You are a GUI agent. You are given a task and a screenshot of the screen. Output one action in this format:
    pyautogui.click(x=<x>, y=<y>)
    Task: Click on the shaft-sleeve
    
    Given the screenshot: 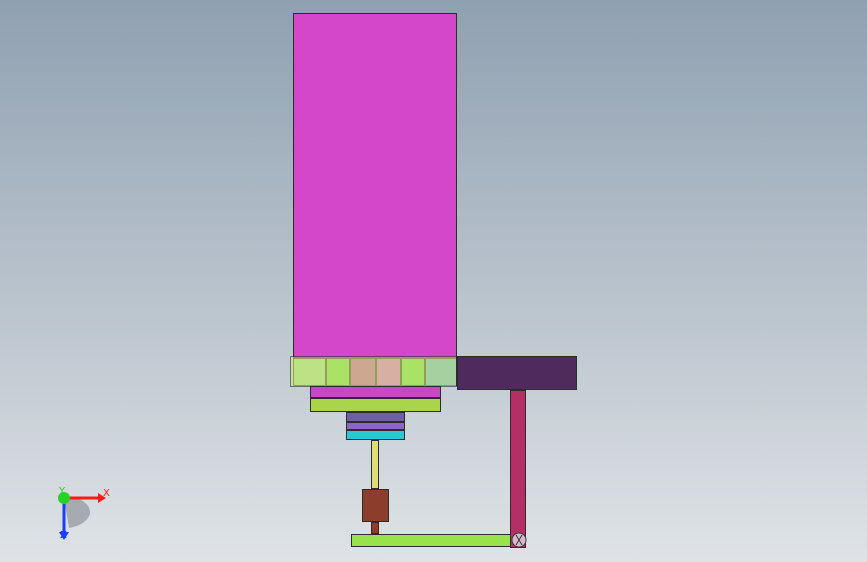 What is the action you would take?
    pyautogui.click(x=375, y=505)
    